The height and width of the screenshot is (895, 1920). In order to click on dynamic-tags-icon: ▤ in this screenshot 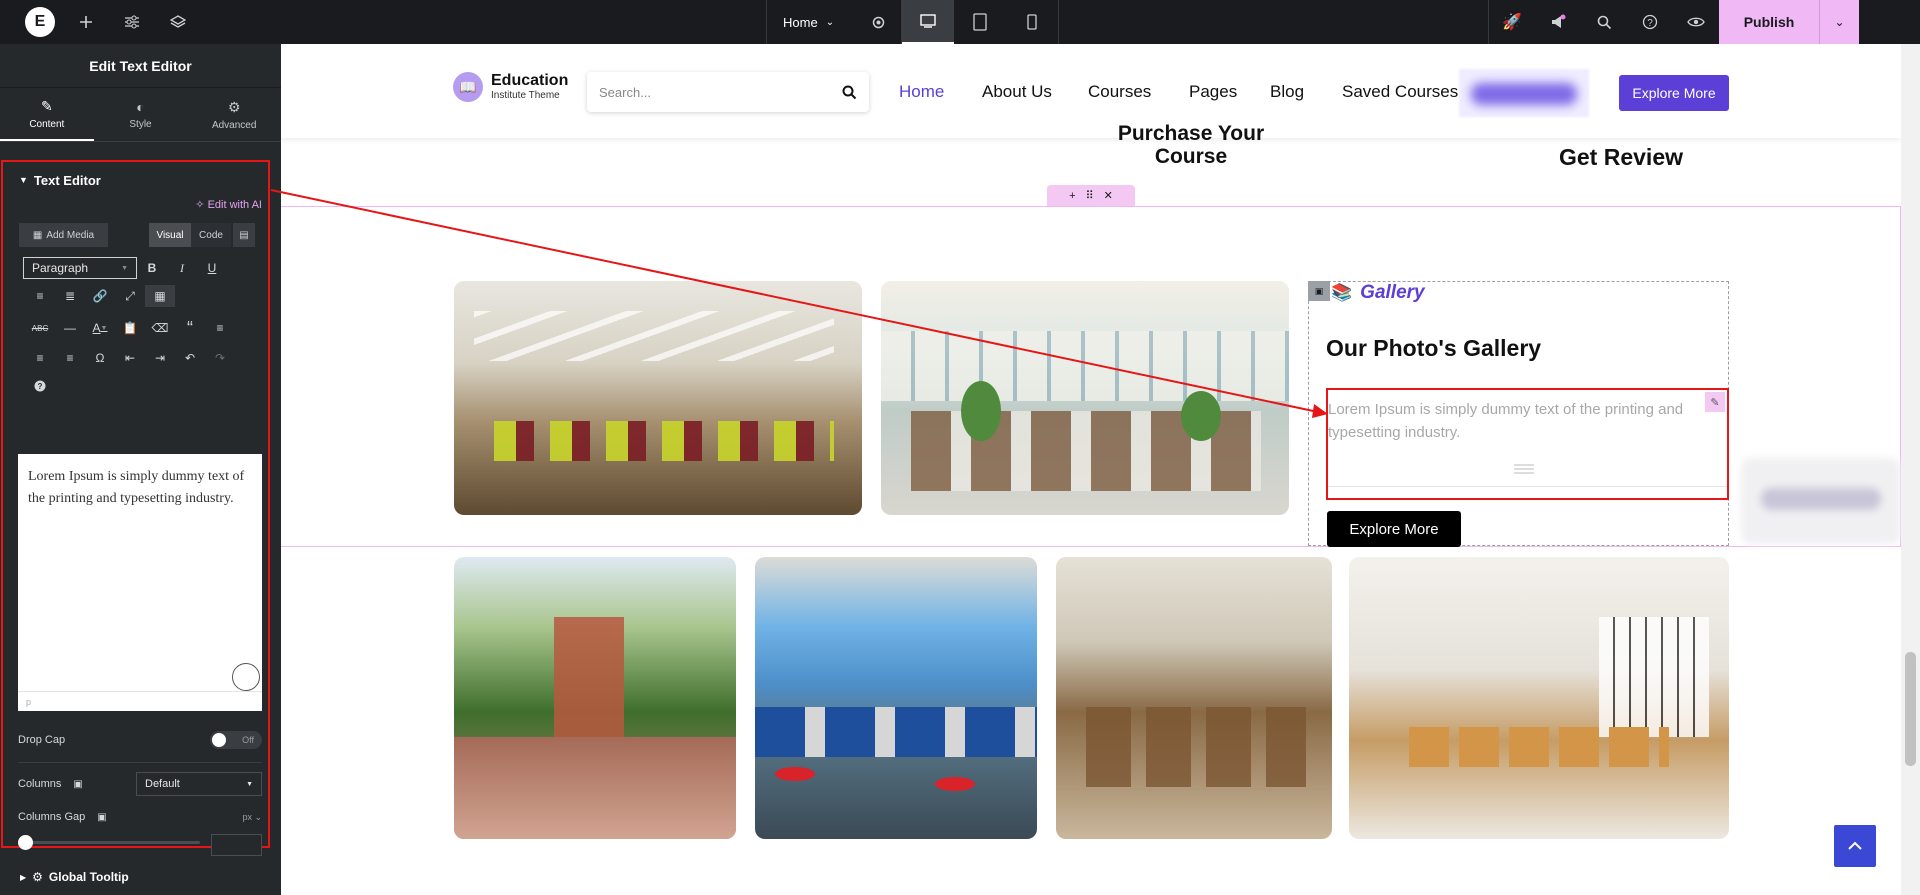, I will do `click(244, 235)`.